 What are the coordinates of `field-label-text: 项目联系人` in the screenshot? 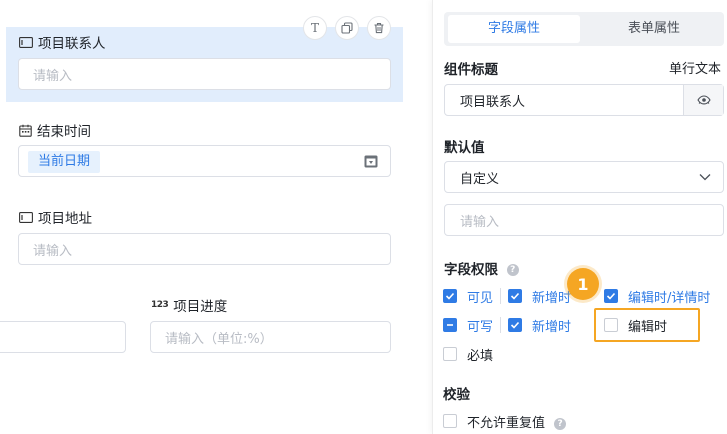 It's located at (72, 44).